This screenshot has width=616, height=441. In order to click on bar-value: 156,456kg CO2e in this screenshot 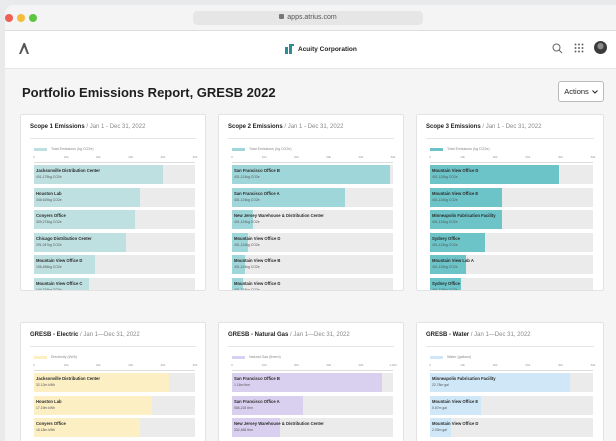, I will do `click(49, 267)`.